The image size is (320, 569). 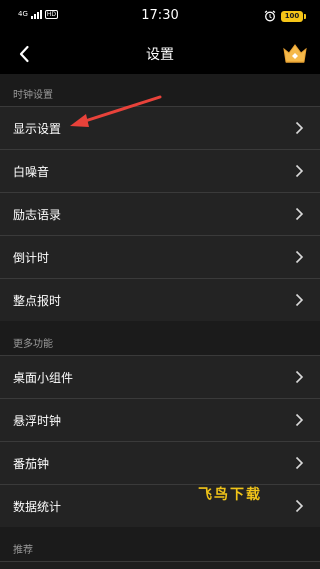 I want to click on page-title: 设置, so click(x=160, y=55).